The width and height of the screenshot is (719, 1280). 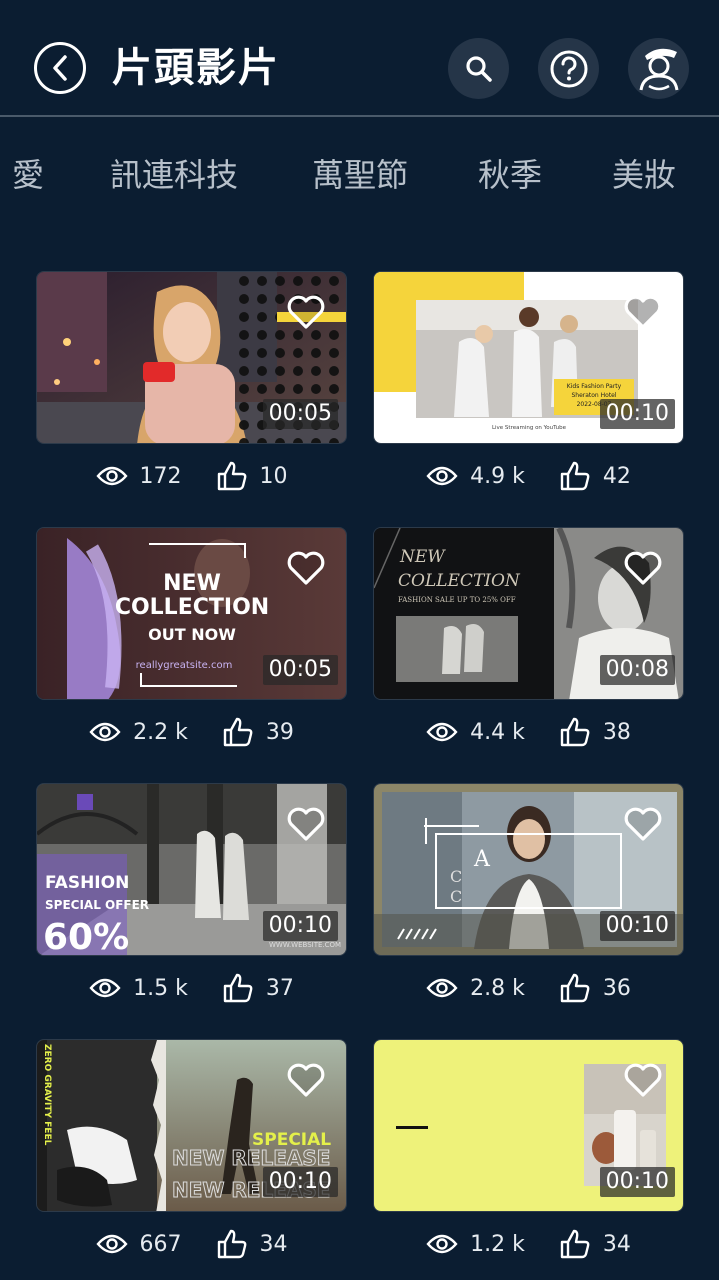 I want to click on view-count: 2.2 k, so click(x=138, y=732).